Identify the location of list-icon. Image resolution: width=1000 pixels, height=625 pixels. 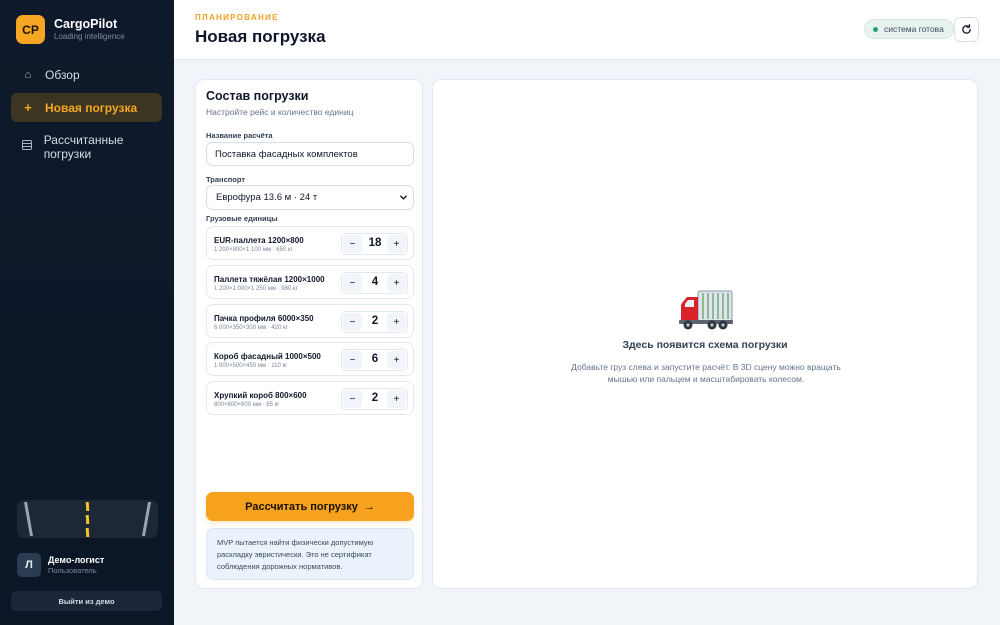
(27, 147).